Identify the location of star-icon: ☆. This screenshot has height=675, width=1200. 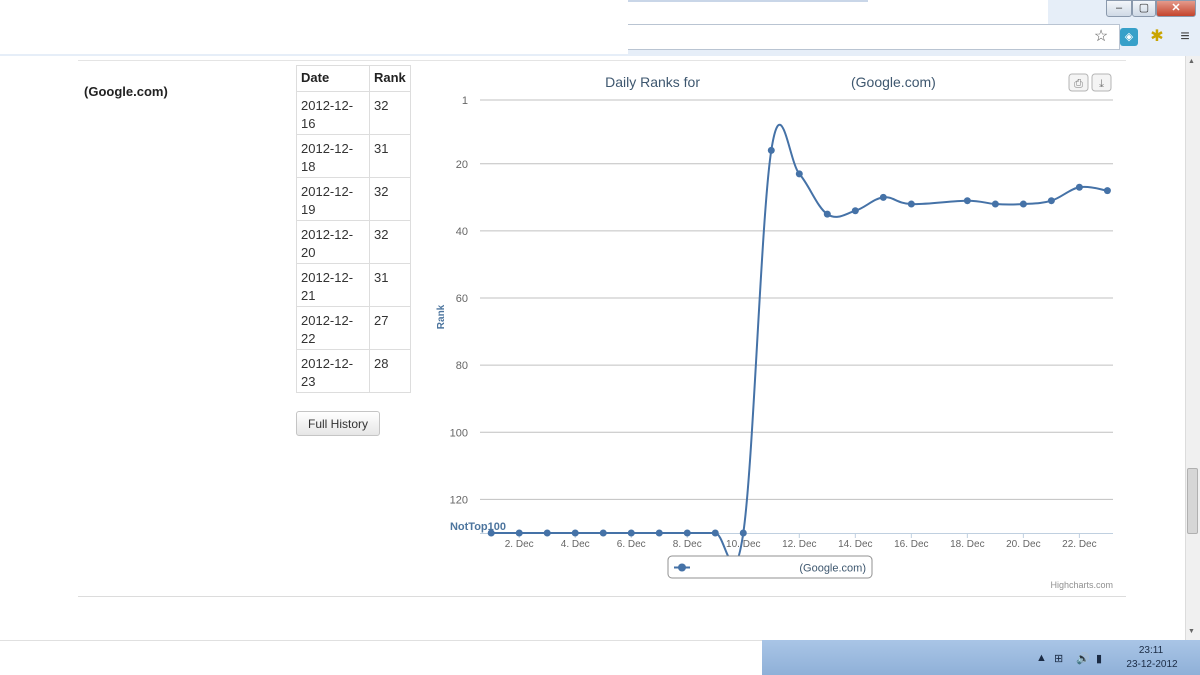
(1101, 37).